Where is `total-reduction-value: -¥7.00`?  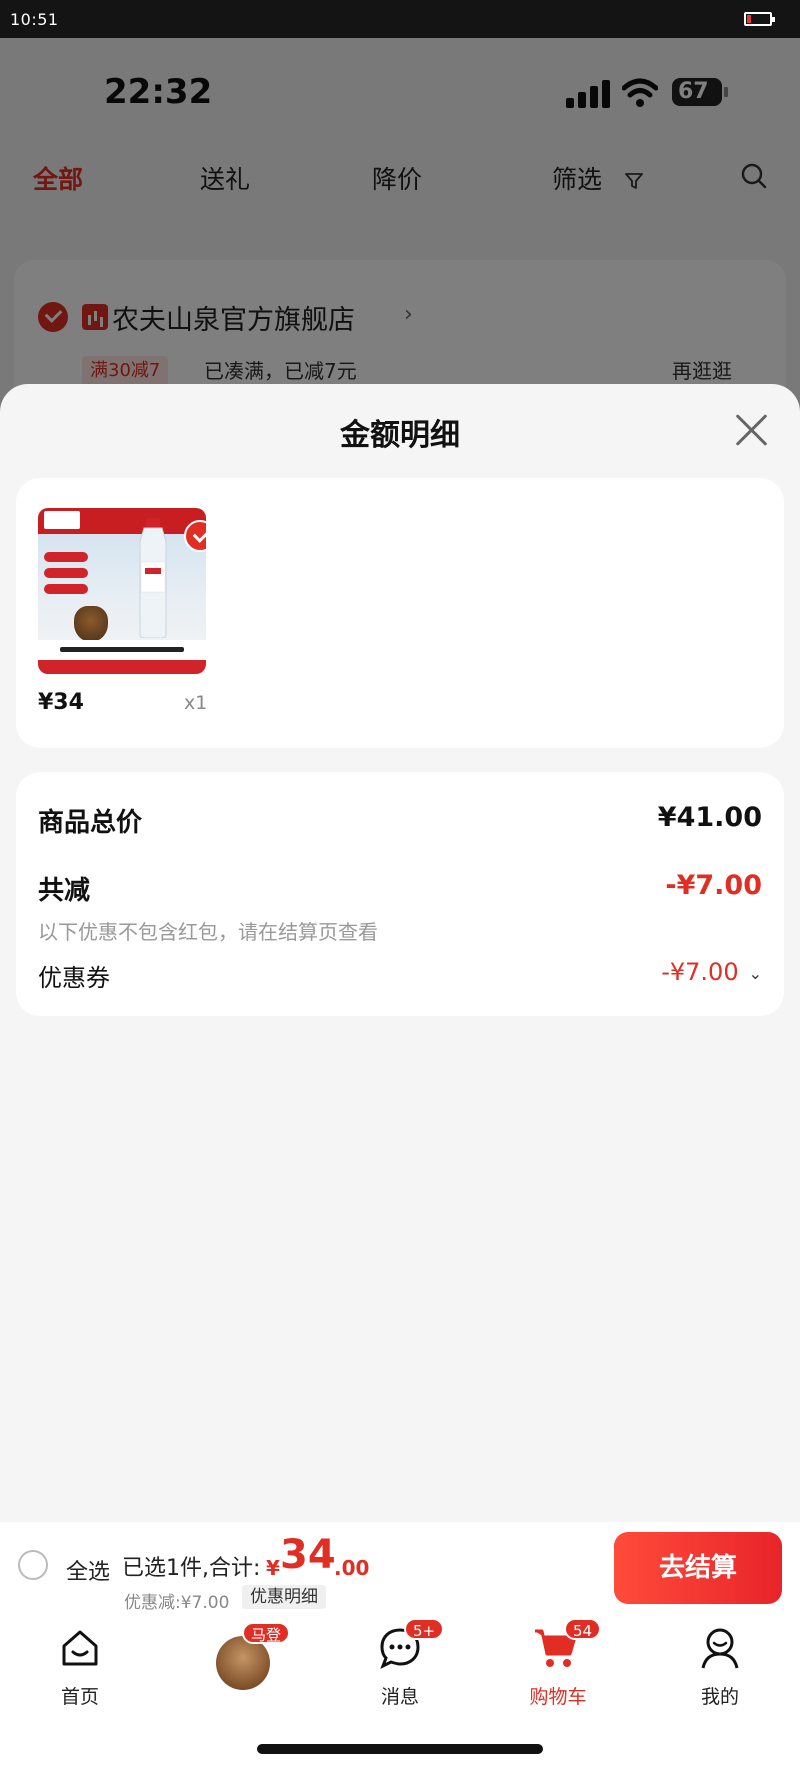
total-reduction-value: -¥7.00 is located at coordinates (713, 885).